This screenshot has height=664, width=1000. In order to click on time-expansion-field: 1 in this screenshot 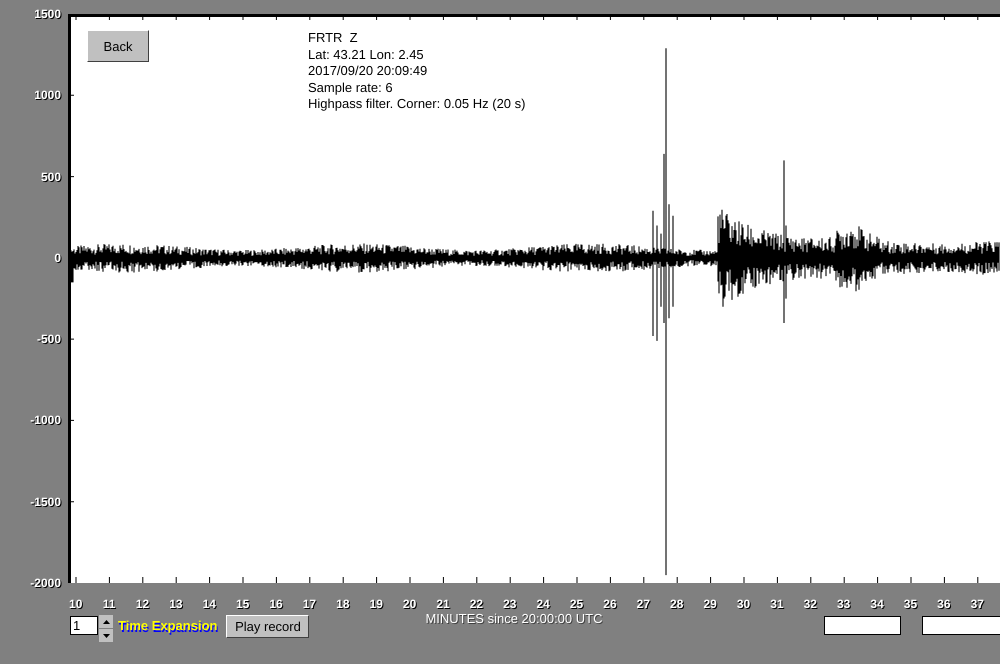, I will do `click(84, 625)`.